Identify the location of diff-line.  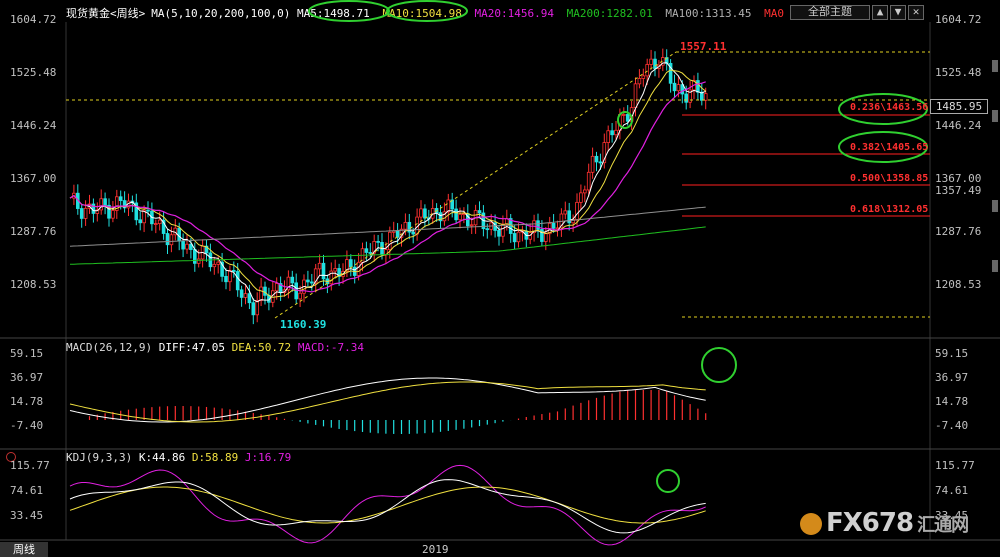
(387, 400).